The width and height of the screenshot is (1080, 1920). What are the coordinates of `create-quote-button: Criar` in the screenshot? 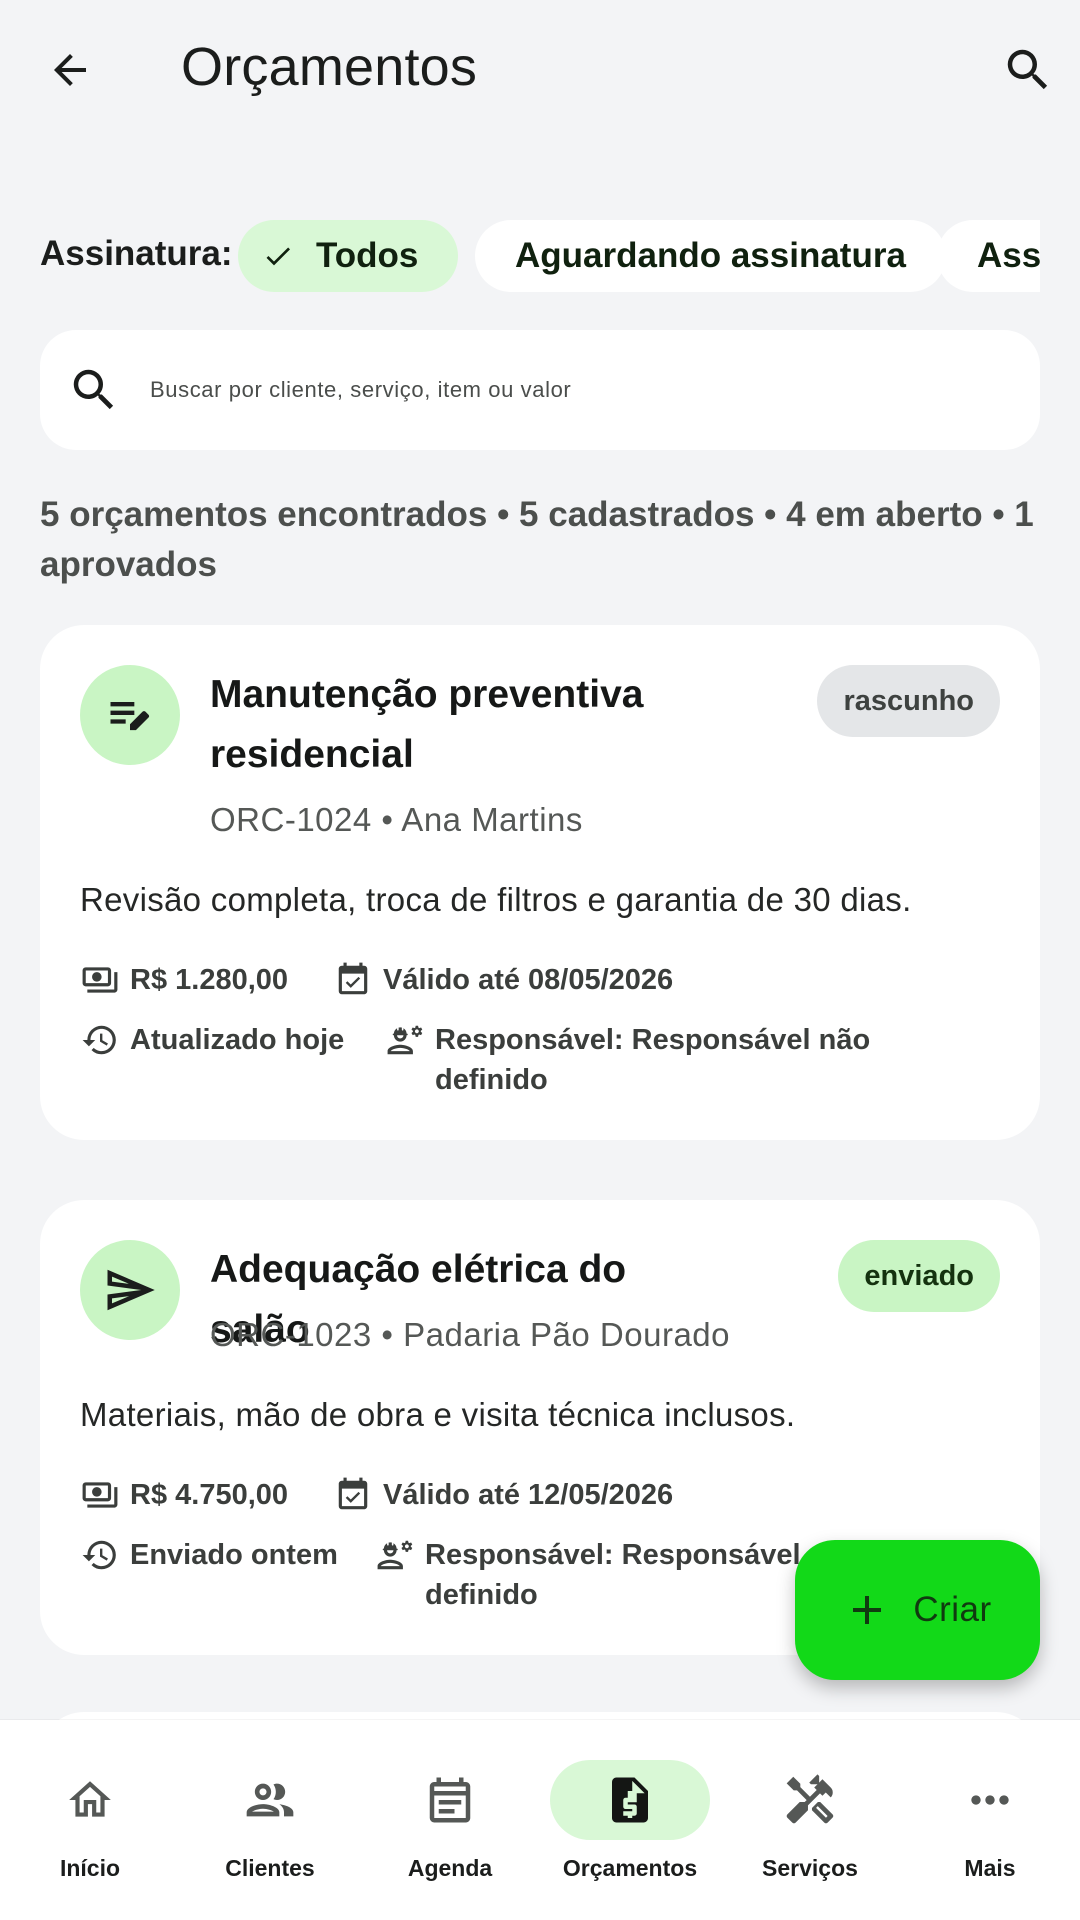 It's located at (917, 1610).